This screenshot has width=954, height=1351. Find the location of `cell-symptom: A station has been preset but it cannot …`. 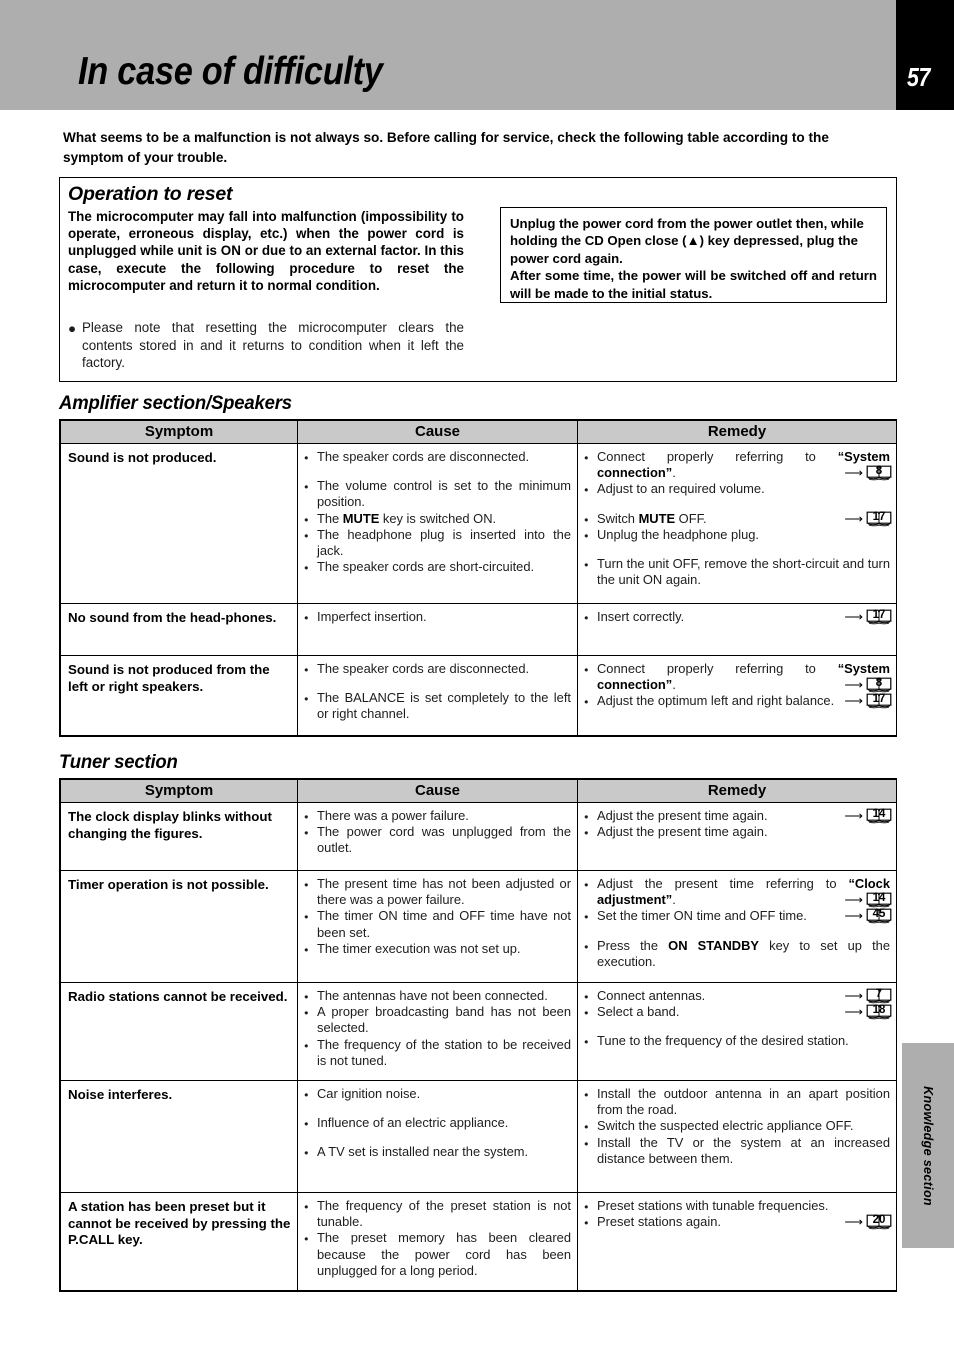

cell-symptom: A station has been preset but it cannot … is located at coordinates (179, 1241).